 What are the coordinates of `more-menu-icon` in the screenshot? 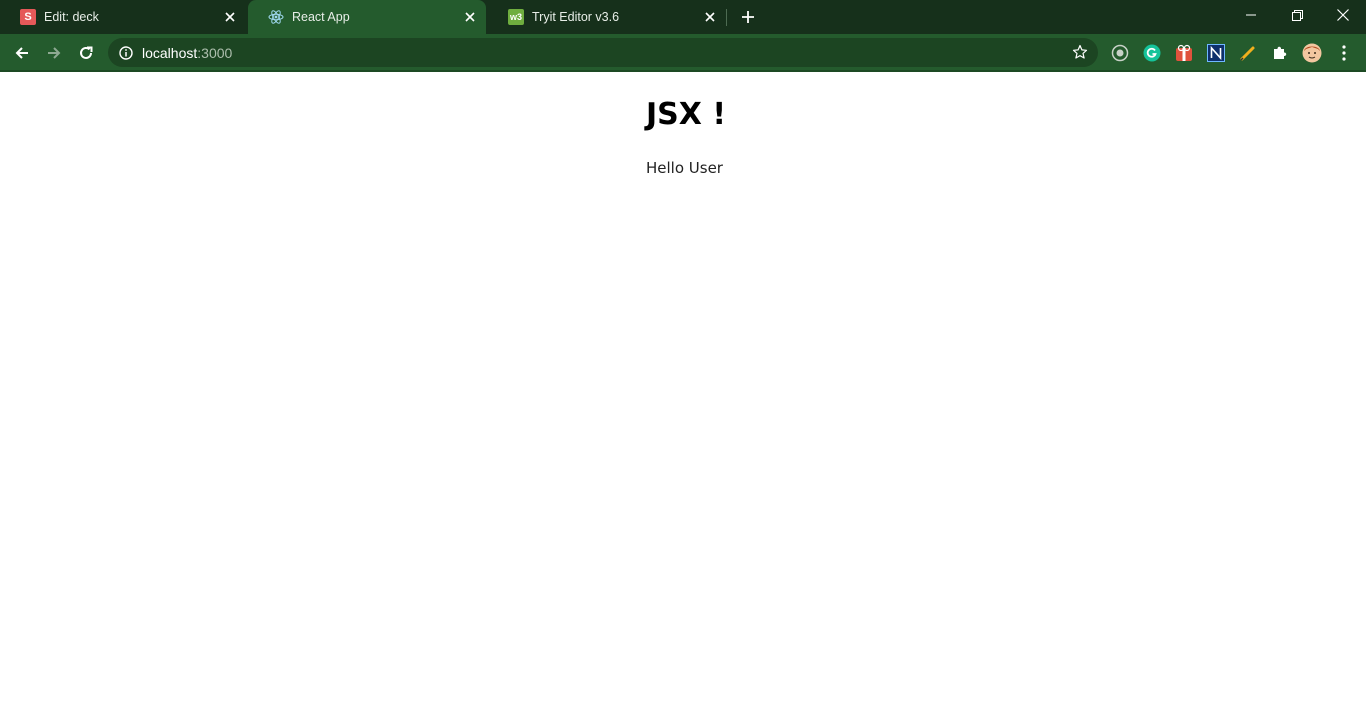 It's located at (1344, 53).